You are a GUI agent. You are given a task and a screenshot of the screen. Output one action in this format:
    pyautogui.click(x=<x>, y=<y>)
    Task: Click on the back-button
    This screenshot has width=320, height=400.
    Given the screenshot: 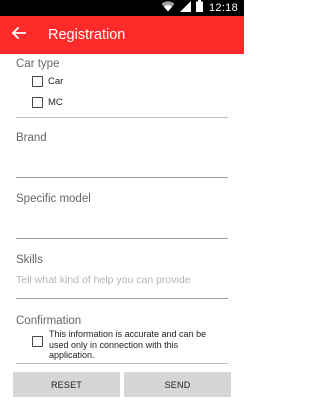 What is the action you would take?
    pyautogui.click(x=19, y=35)
    